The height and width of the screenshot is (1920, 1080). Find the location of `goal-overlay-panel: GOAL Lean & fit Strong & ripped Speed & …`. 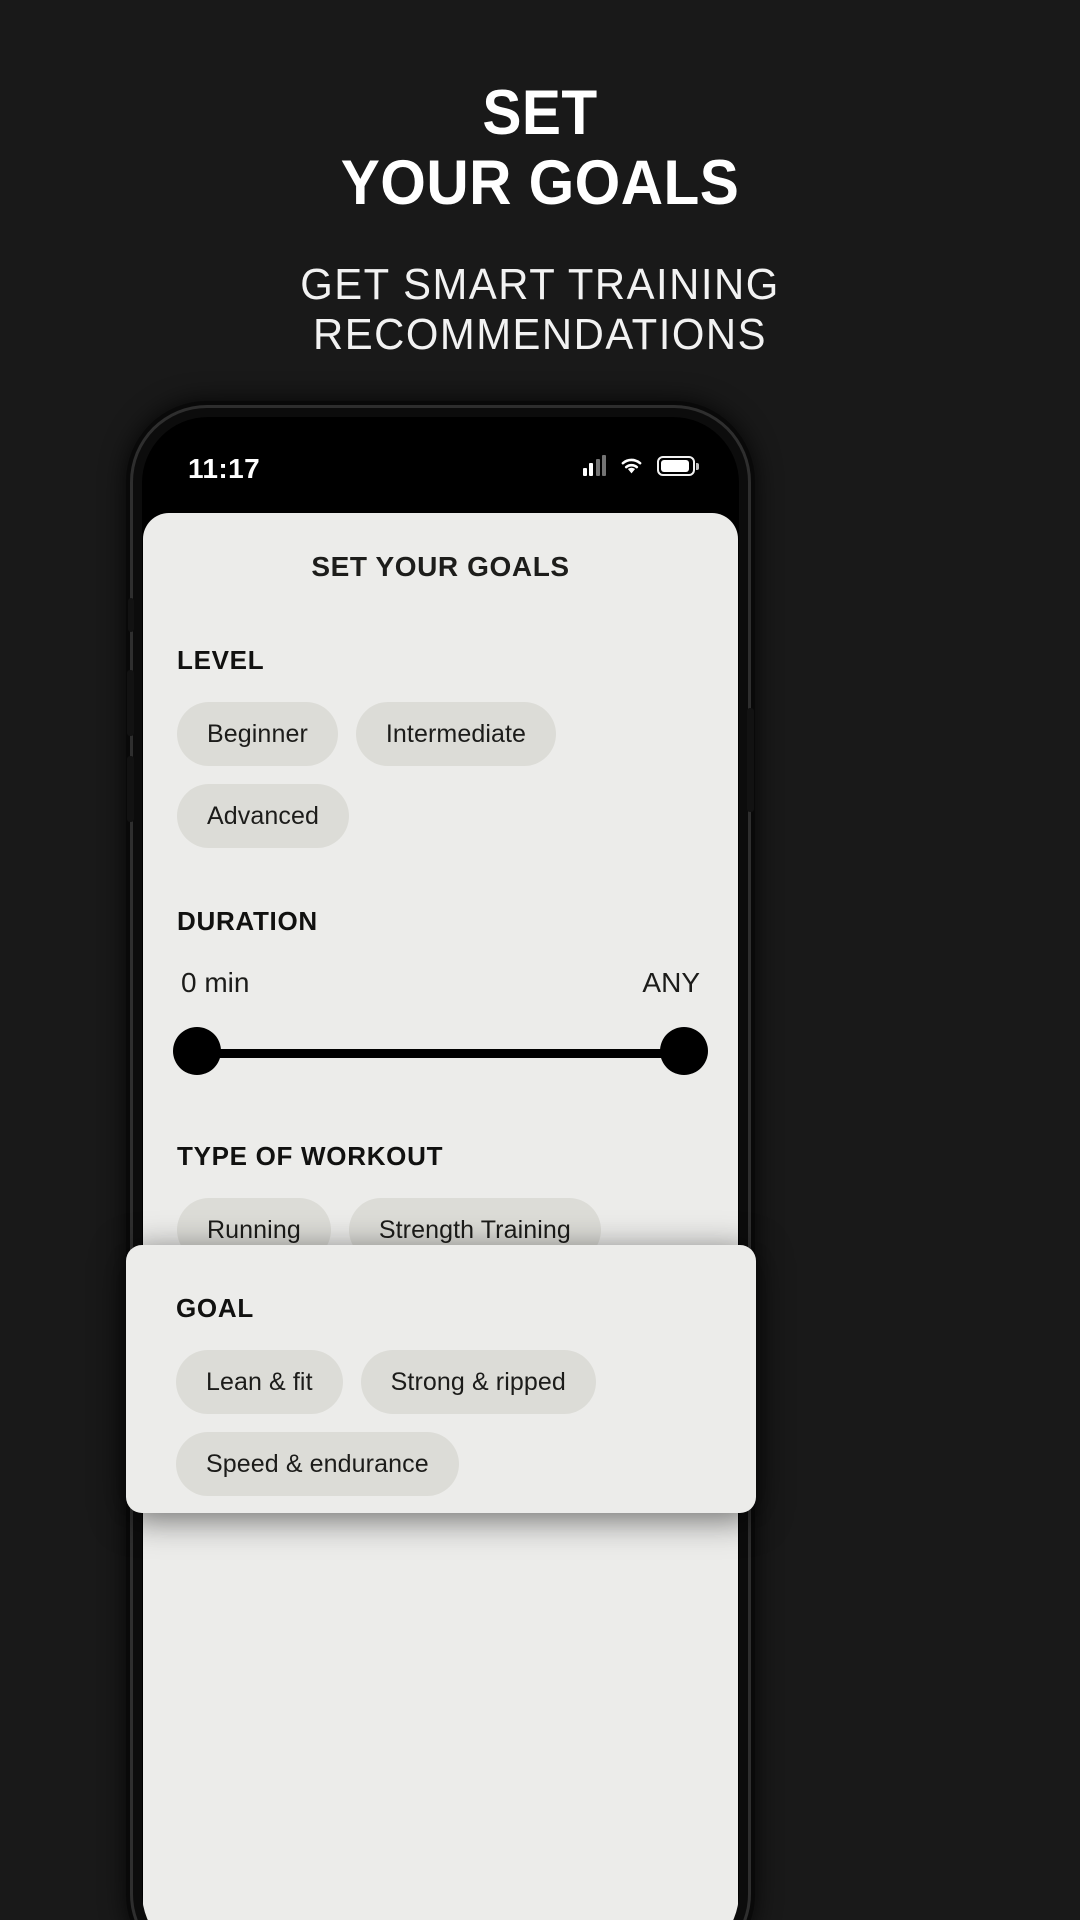

goal-overlay-panel: GOAL Lean & fit Strong & ripped Speed & … is located at coordinates (441, 1379).